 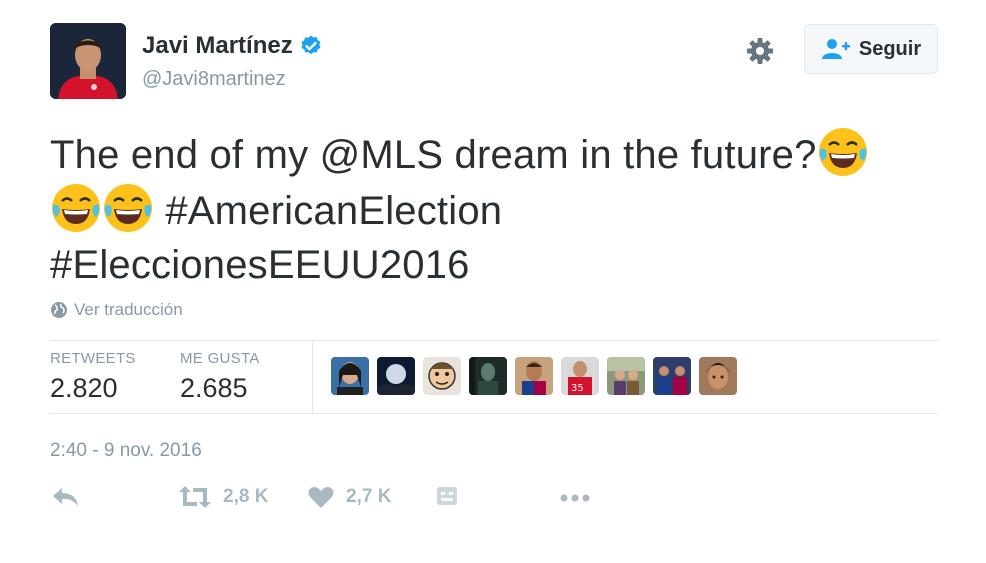 I want to click on gif-button, so click(x=447, y=497).